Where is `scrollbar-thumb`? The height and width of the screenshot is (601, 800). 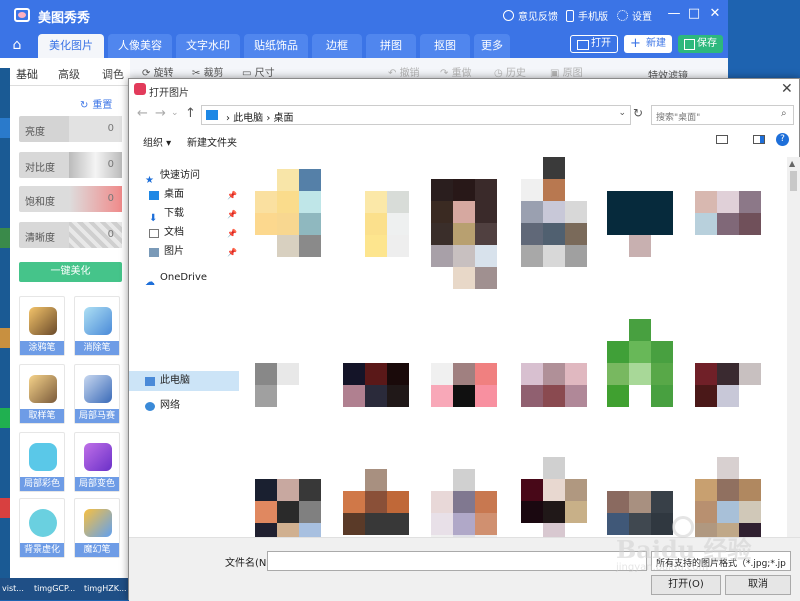
scrollbar-thumb is located at coordinates (793, 181).